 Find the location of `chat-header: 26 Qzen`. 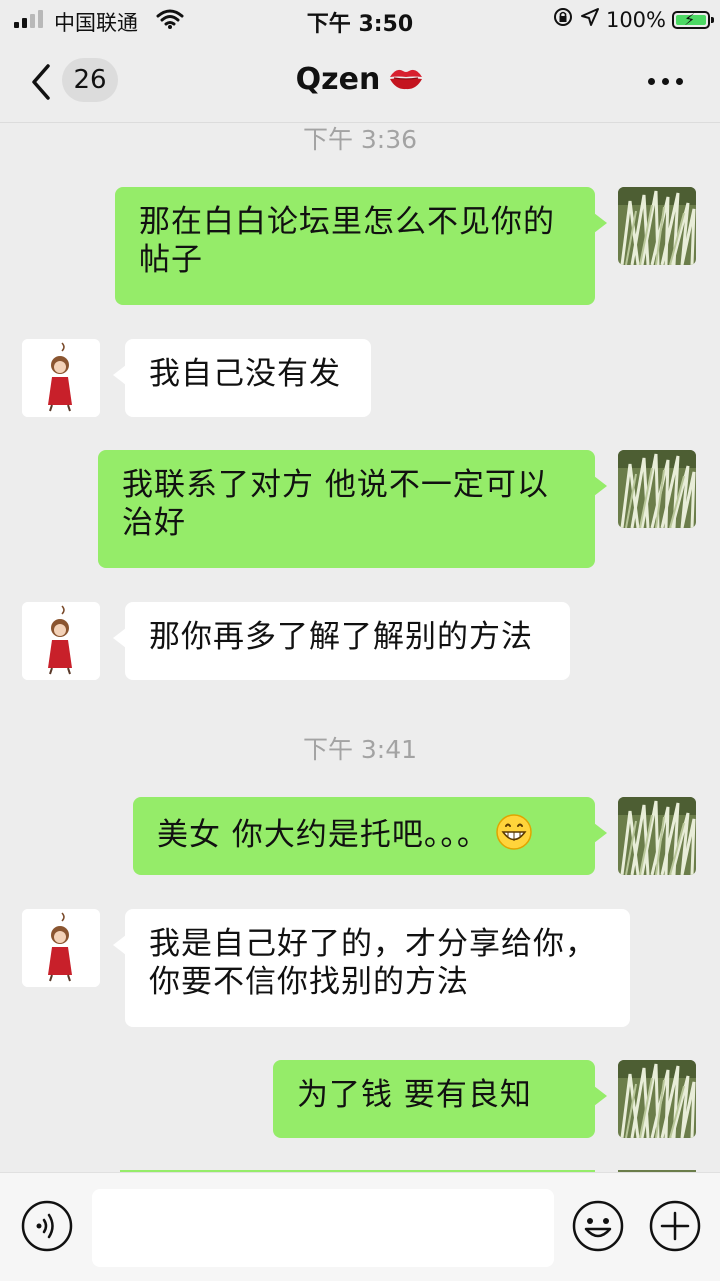

chat-header: 26 Qzen is located at coordinates (360, 81).